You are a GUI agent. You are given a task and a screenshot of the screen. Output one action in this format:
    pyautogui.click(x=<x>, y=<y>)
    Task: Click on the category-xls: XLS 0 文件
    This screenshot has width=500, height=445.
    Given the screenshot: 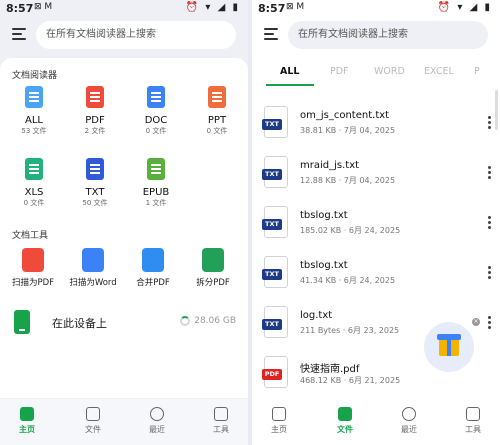 What is the action you would take?
    pyautogui.click(x=34, y=182)
    